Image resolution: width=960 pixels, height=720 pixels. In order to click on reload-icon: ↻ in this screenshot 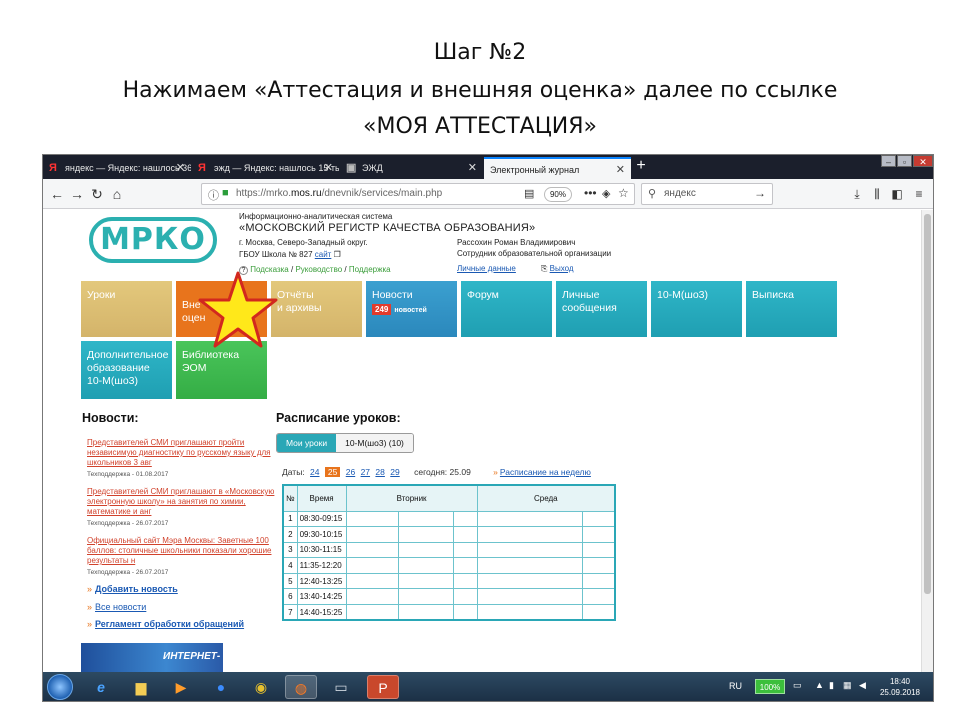, I will do `click(97, 194)`.